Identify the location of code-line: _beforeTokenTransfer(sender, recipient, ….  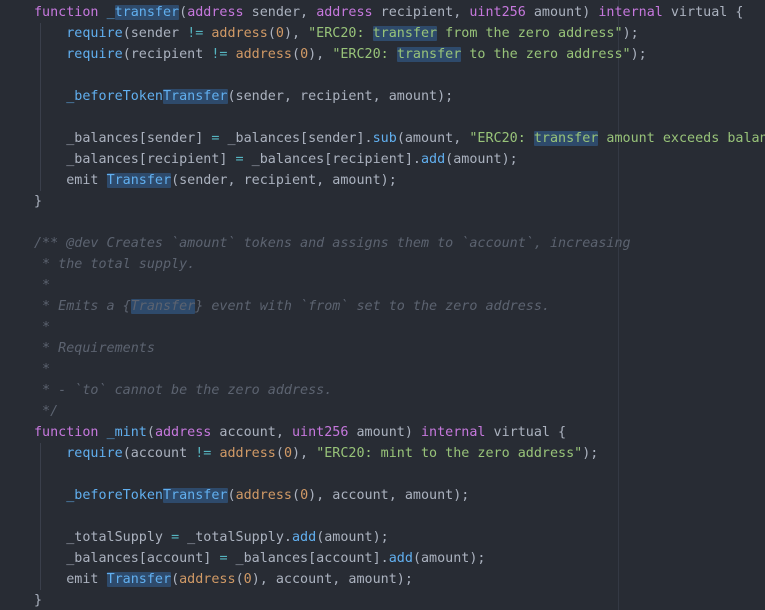
(382, 96).